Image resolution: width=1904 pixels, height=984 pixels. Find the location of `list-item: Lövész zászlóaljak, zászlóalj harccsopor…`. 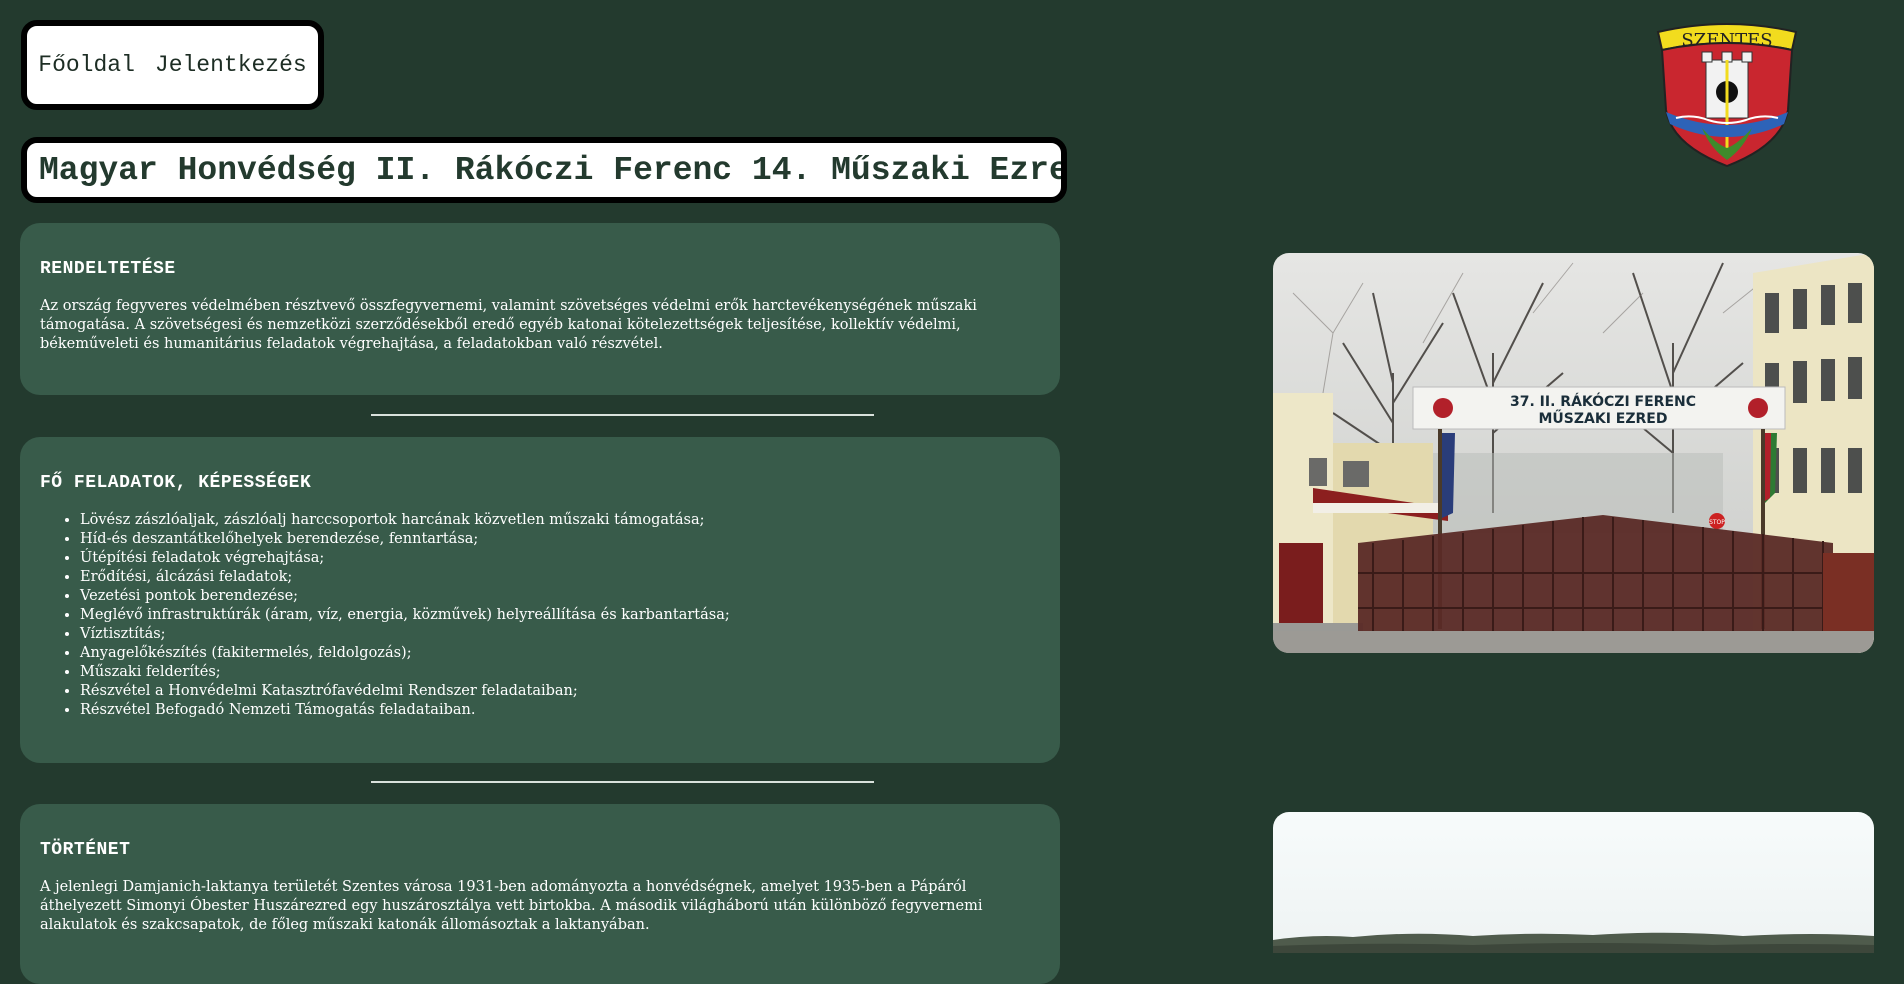

list-item: Lövész zászlóaljak, zászlóalj harccsopor… is located at coordinates (560, 520).